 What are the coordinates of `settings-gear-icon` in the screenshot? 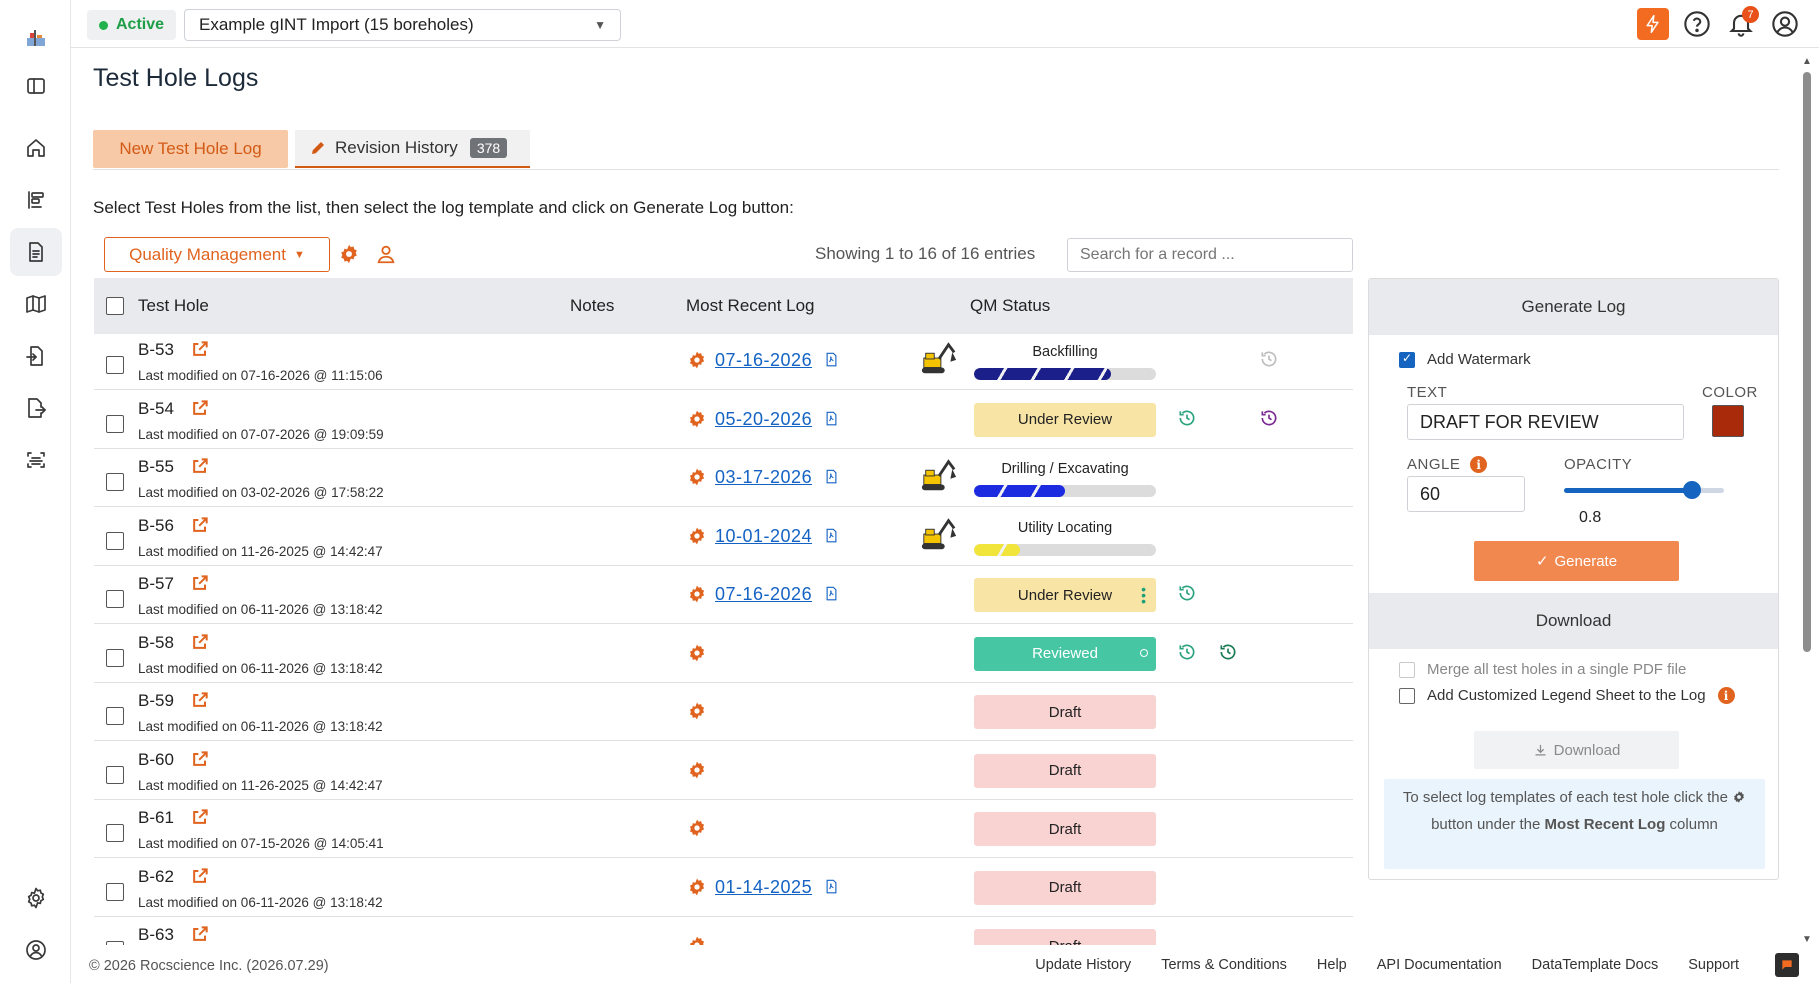 It's located at (36, 898).